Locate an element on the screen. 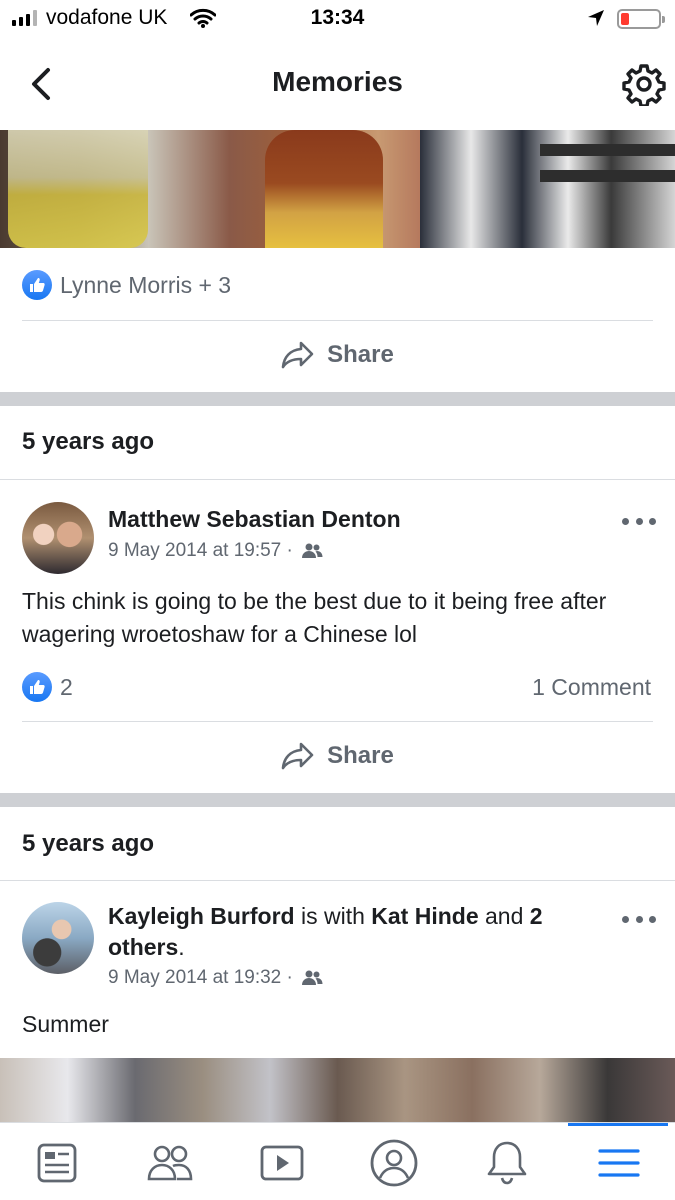  location-arrow-icon is located at coordinates (596, 21).